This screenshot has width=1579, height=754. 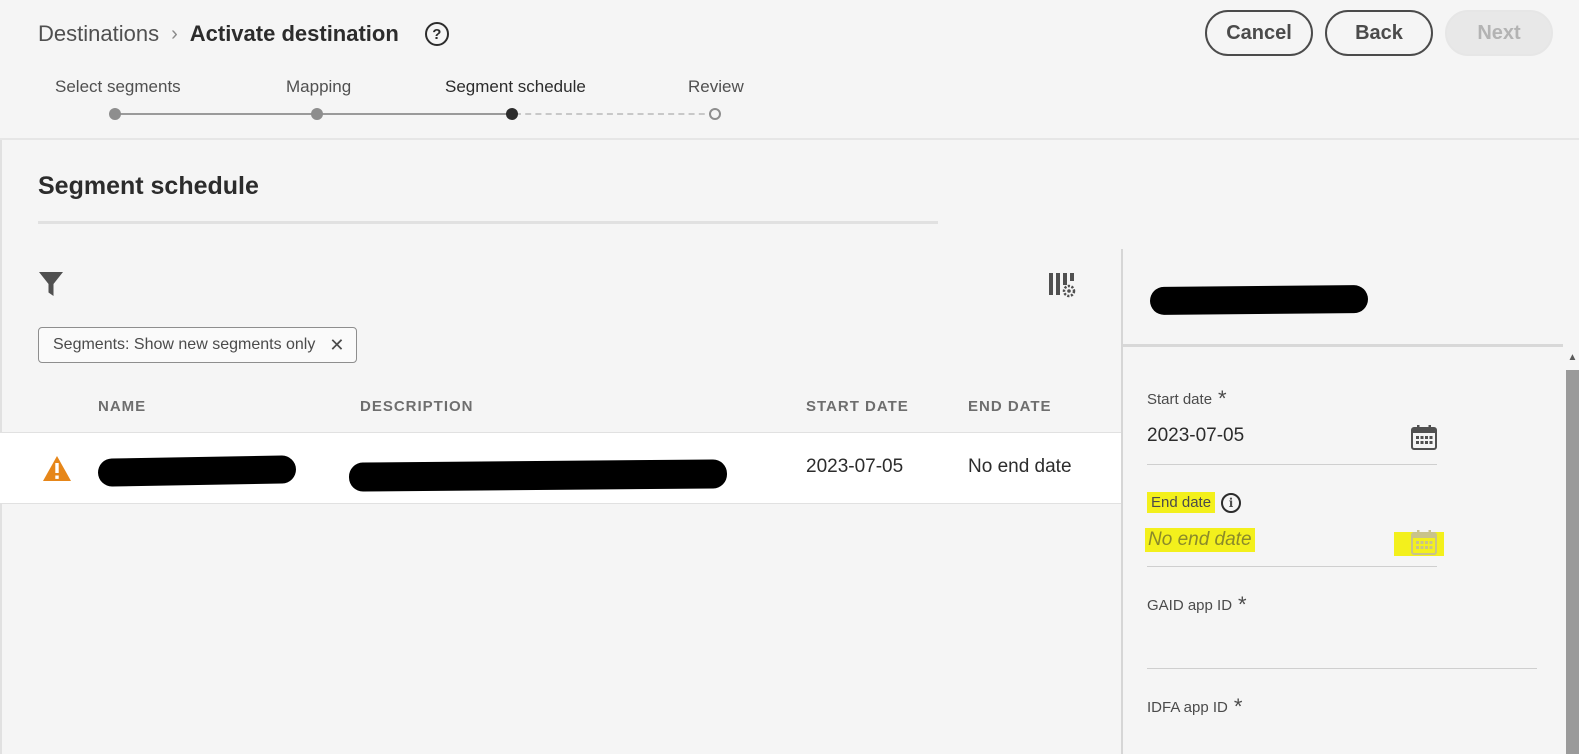 What do you see at coordinates (1200, 540) in the screenshot?
I see `end-date-input: No end date` at bounding box center [1200, 540].